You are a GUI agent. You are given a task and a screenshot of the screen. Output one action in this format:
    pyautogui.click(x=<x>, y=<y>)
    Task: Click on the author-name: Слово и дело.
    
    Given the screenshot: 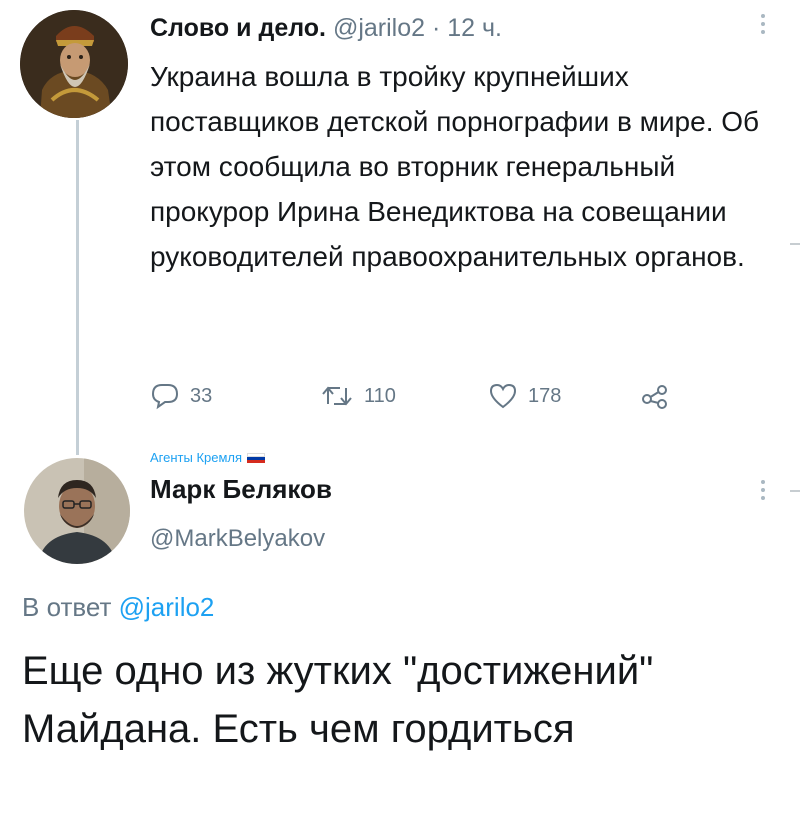 What is the action you would take?
    pyautogui.click(x=238, y=28)
    